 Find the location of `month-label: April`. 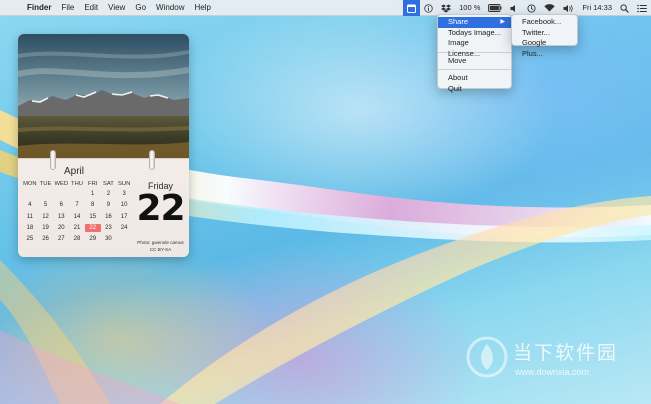

month-label: April is located at coordinates (73, 171).